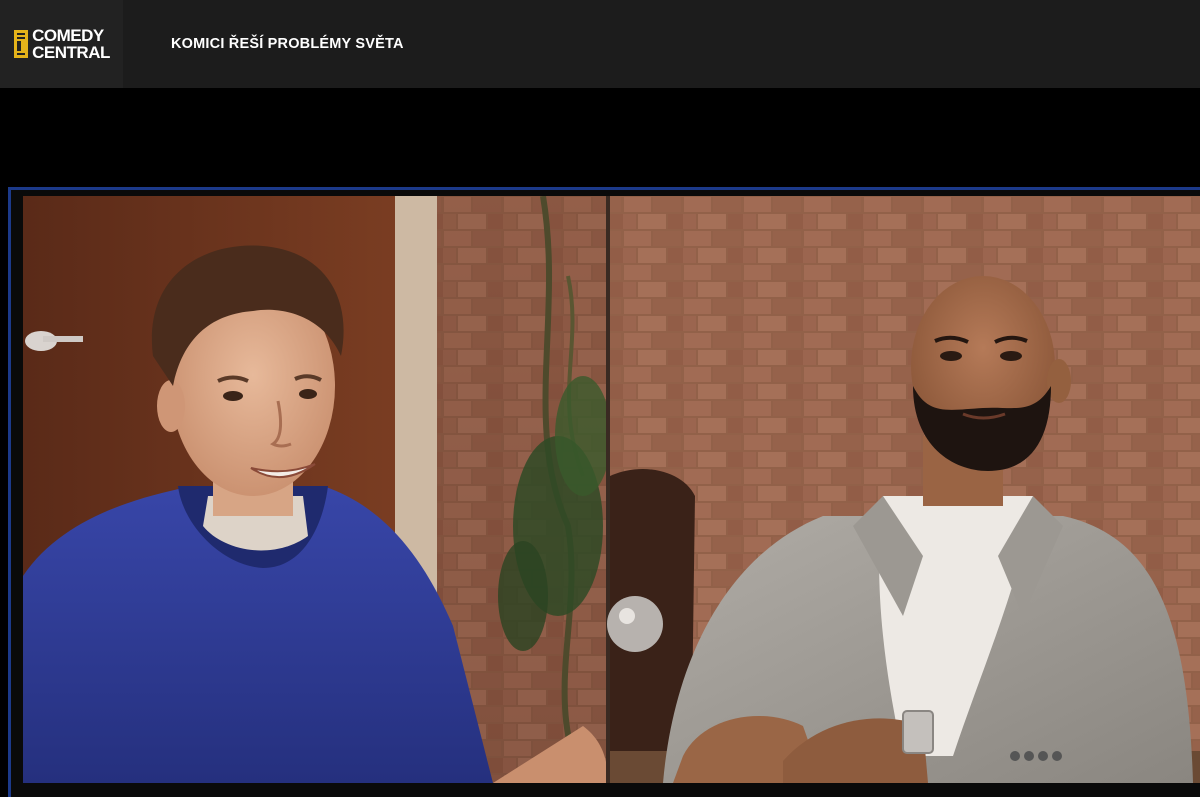  Describe the element at coordinates (21, 44) in the screenshot. I see `comedy-central-c-icon` at that location.